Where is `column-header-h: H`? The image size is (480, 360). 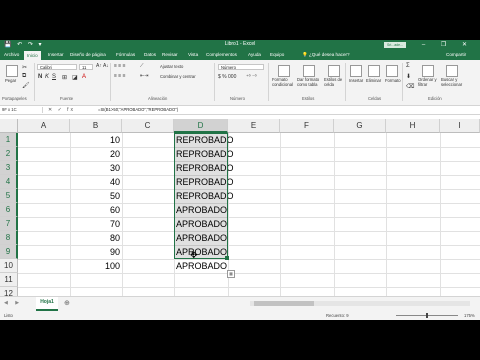
column-header-h: H is located at coordinates (413, 126).